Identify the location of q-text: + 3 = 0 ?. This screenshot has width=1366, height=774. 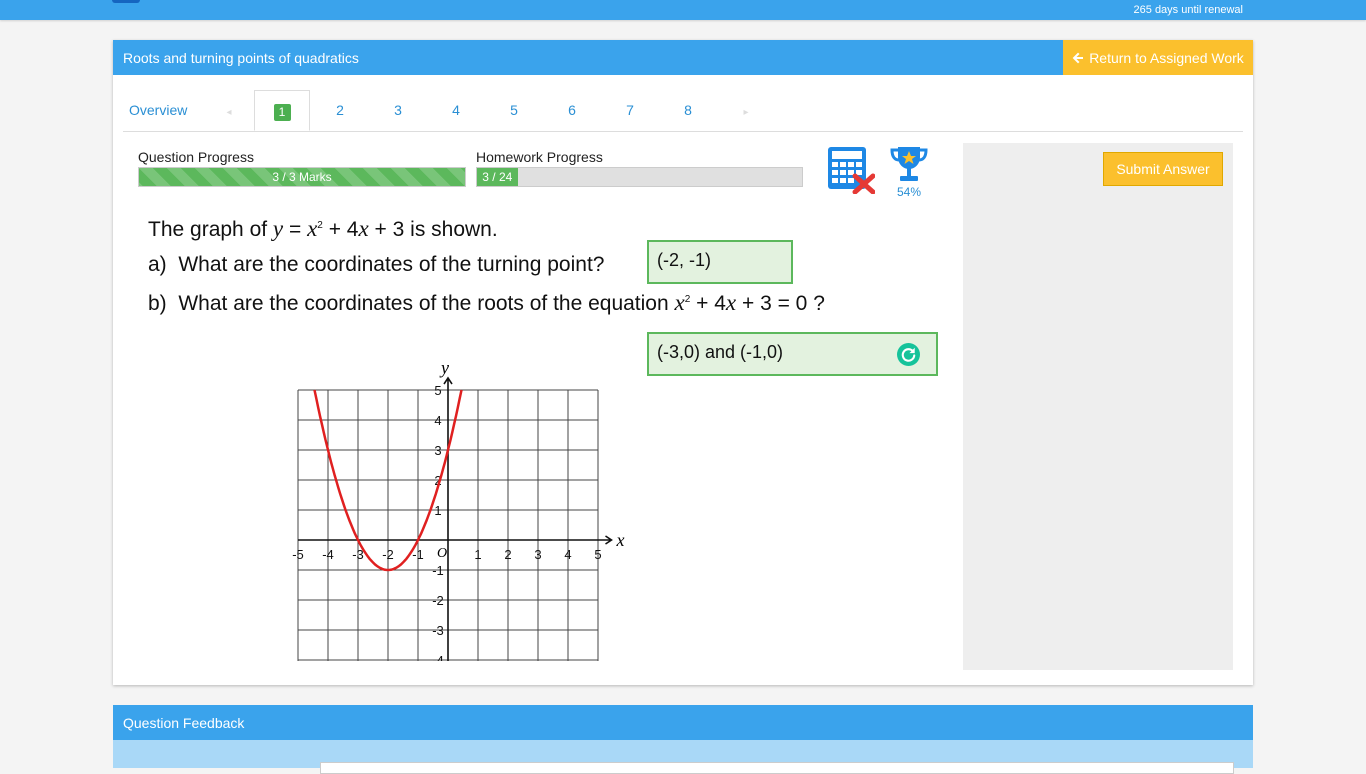
(780, 303).